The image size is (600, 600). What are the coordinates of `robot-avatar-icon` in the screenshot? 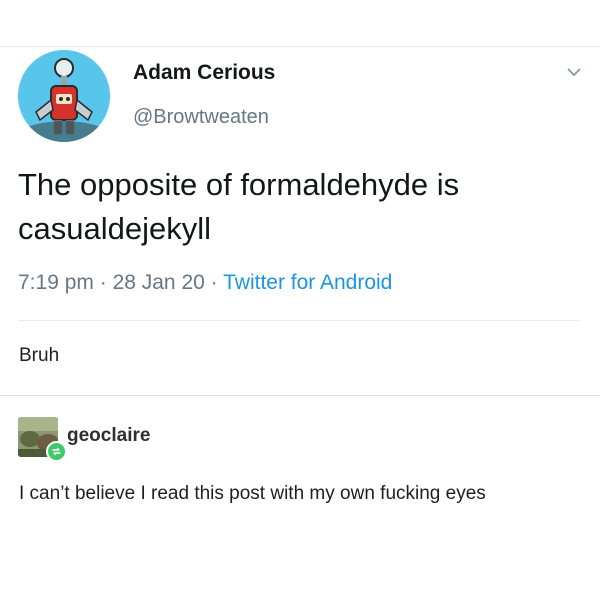 It's located at (64, 96).